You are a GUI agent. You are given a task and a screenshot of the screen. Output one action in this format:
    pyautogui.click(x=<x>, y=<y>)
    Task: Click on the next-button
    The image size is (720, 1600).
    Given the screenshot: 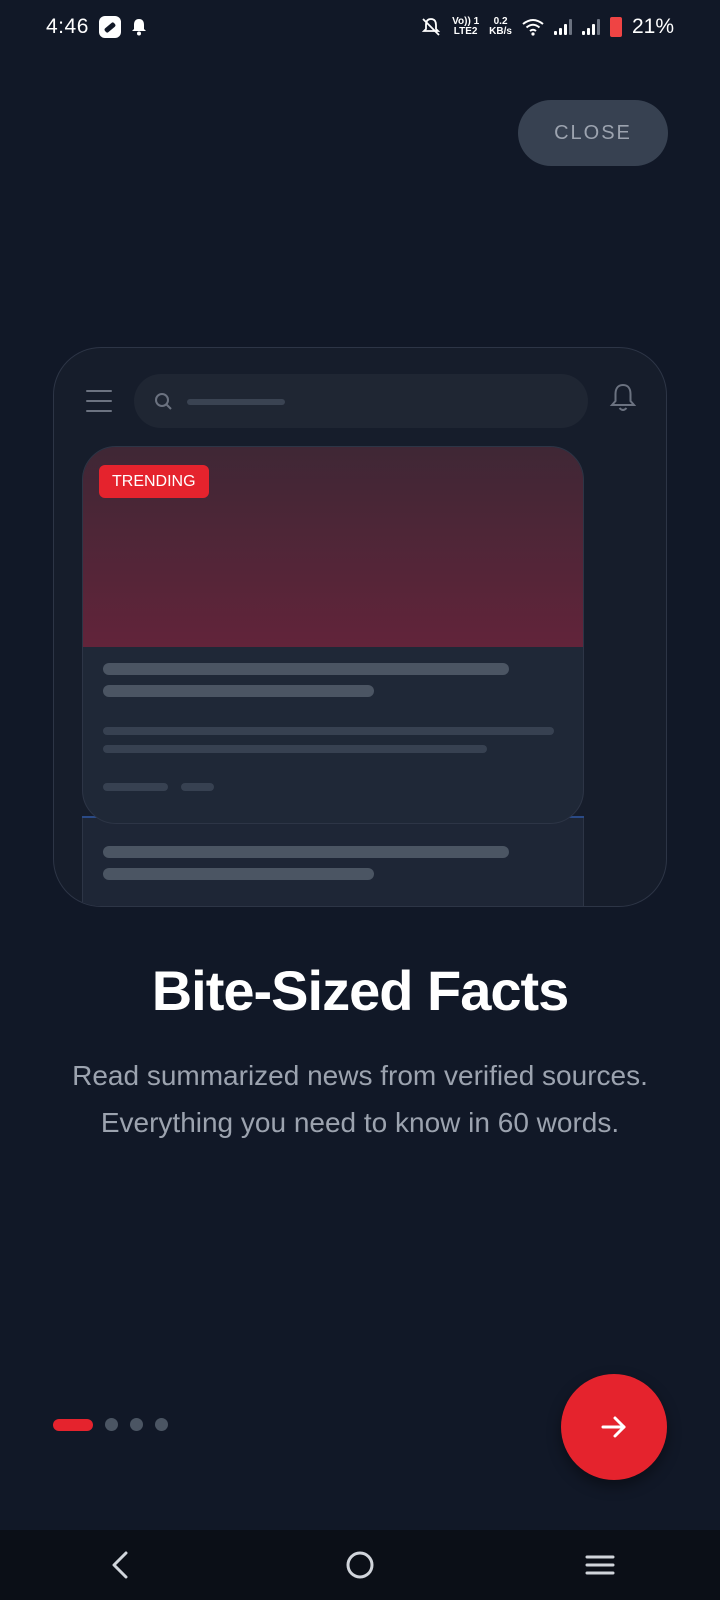 What is the action you would take?
    pyautogui.click(x=614, y=1427)
    